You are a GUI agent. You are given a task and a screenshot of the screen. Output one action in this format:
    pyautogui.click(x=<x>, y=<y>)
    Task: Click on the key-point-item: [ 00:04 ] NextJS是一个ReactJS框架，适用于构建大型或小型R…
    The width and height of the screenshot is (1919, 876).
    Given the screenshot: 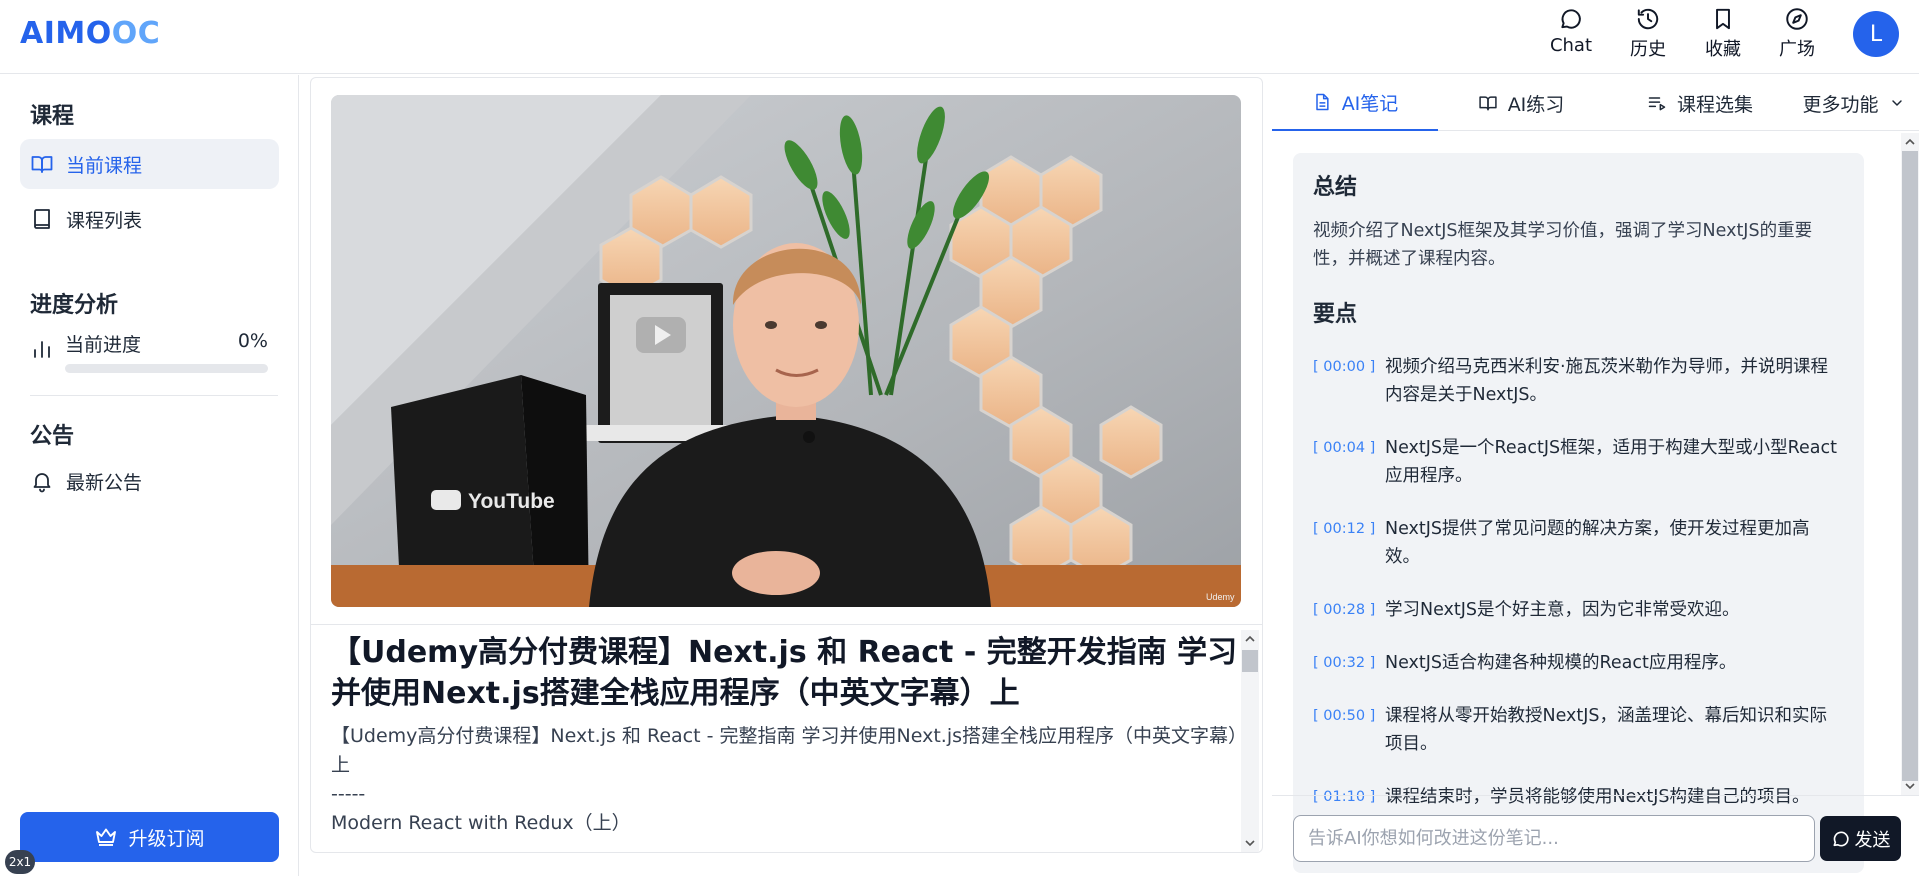 What is the action you would take?
    pyautogui.click(x=1578, y=462)
    